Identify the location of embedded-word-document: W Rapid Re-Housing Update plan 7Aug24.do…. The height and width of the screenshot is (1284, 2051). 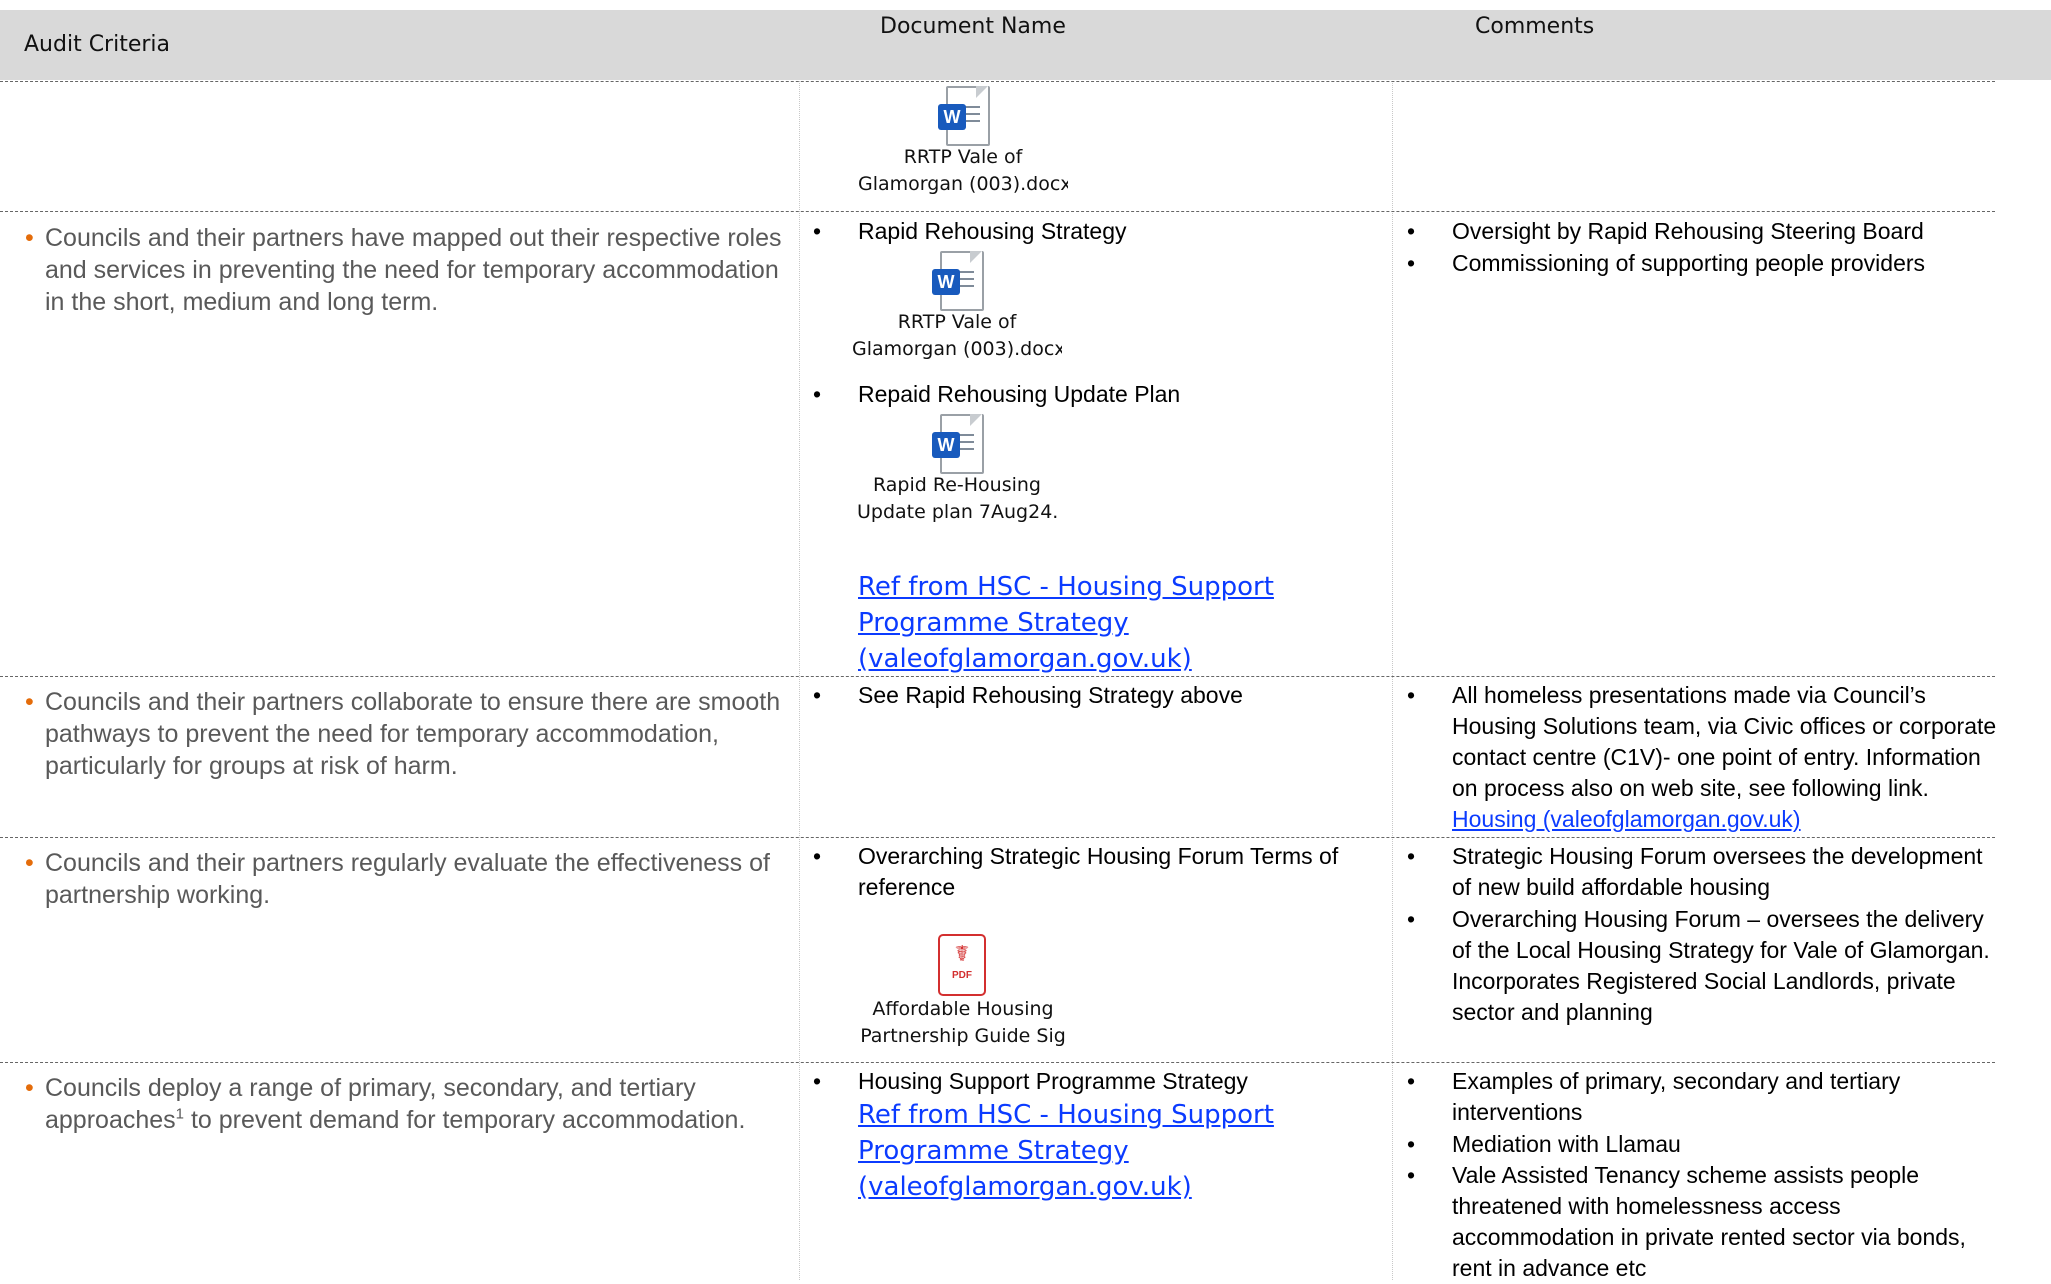
(957, 470).